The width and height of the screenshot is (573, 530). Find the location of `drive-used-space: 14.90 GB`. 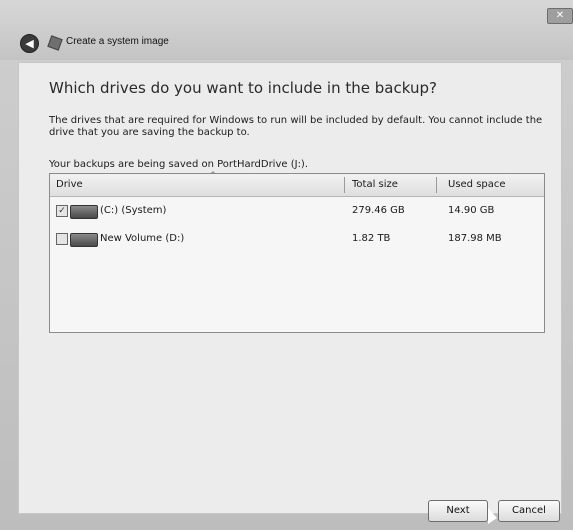

drive-used-space: 14.90 GB is located at coordinates (471, 210).